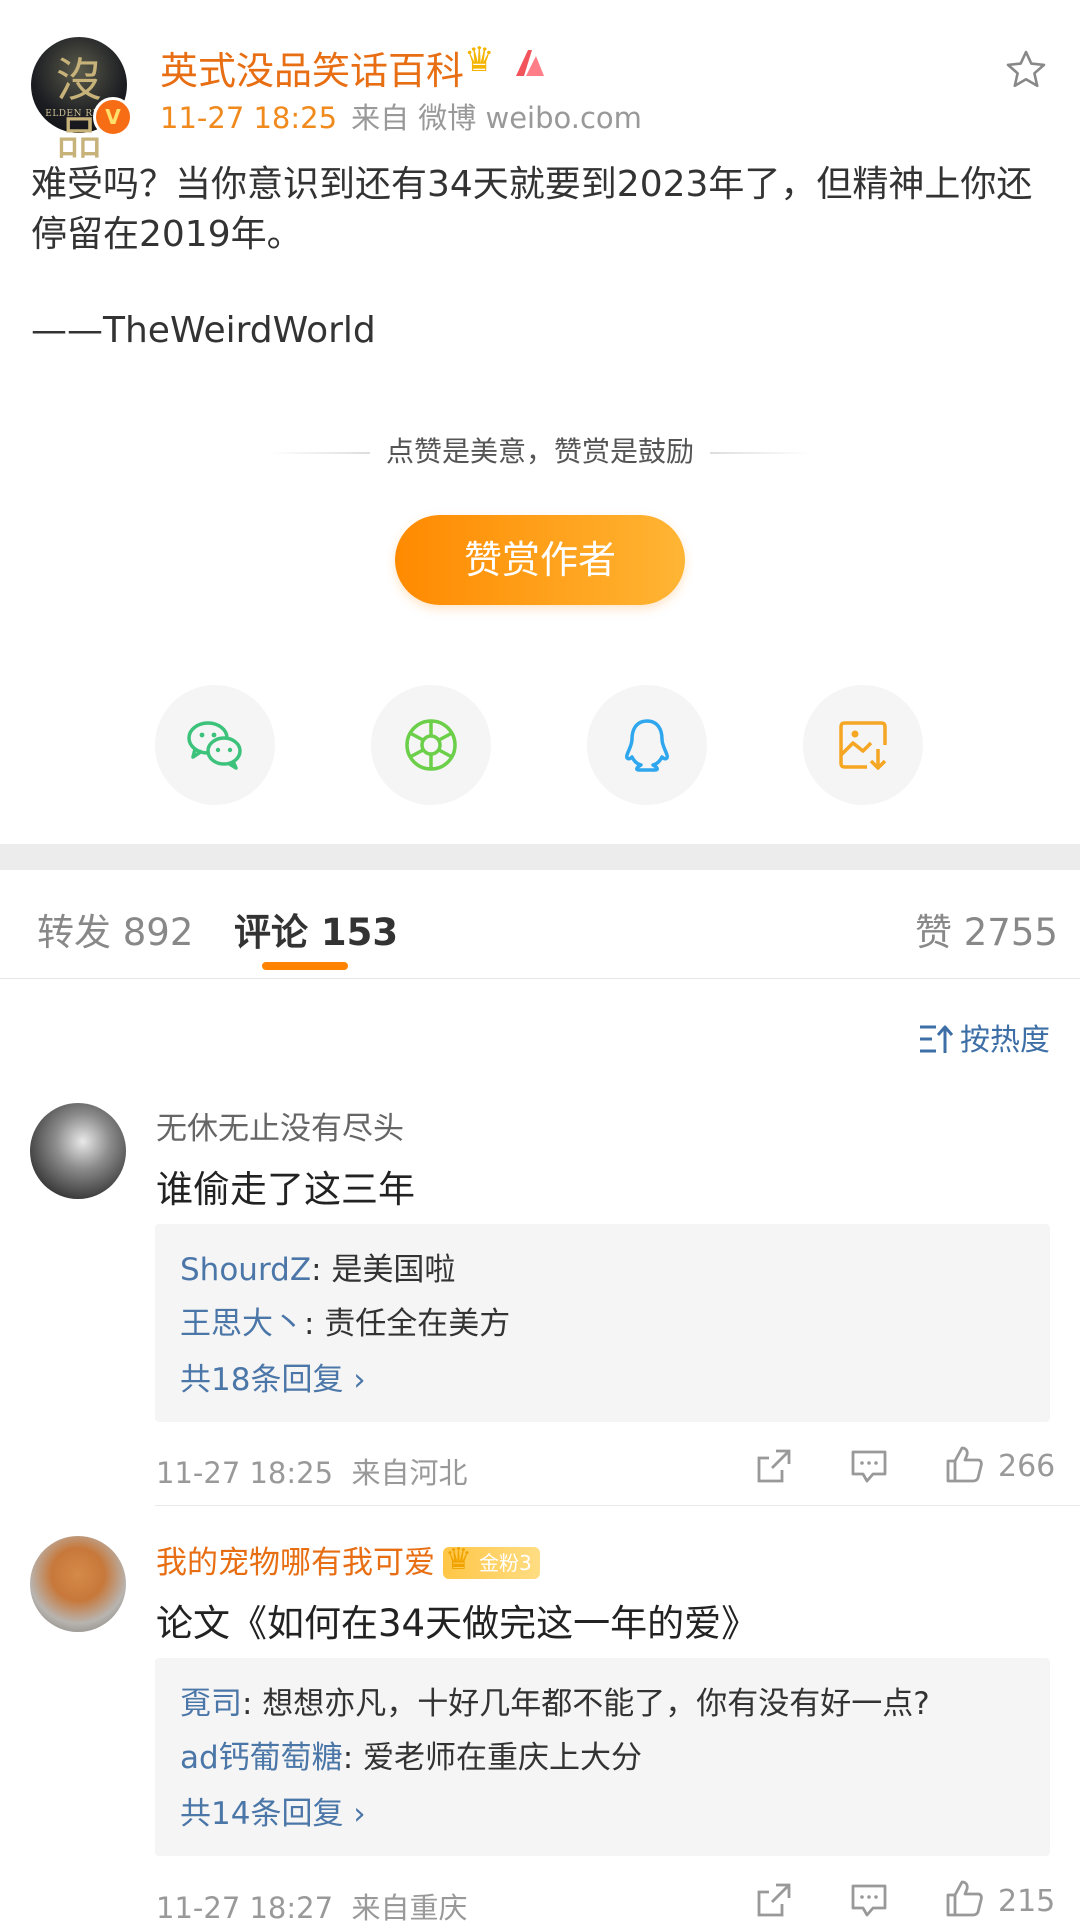  Describe the element at coordinates (115, 929) in the screenshot. I see `tab-repost: 转发 892` at that location.